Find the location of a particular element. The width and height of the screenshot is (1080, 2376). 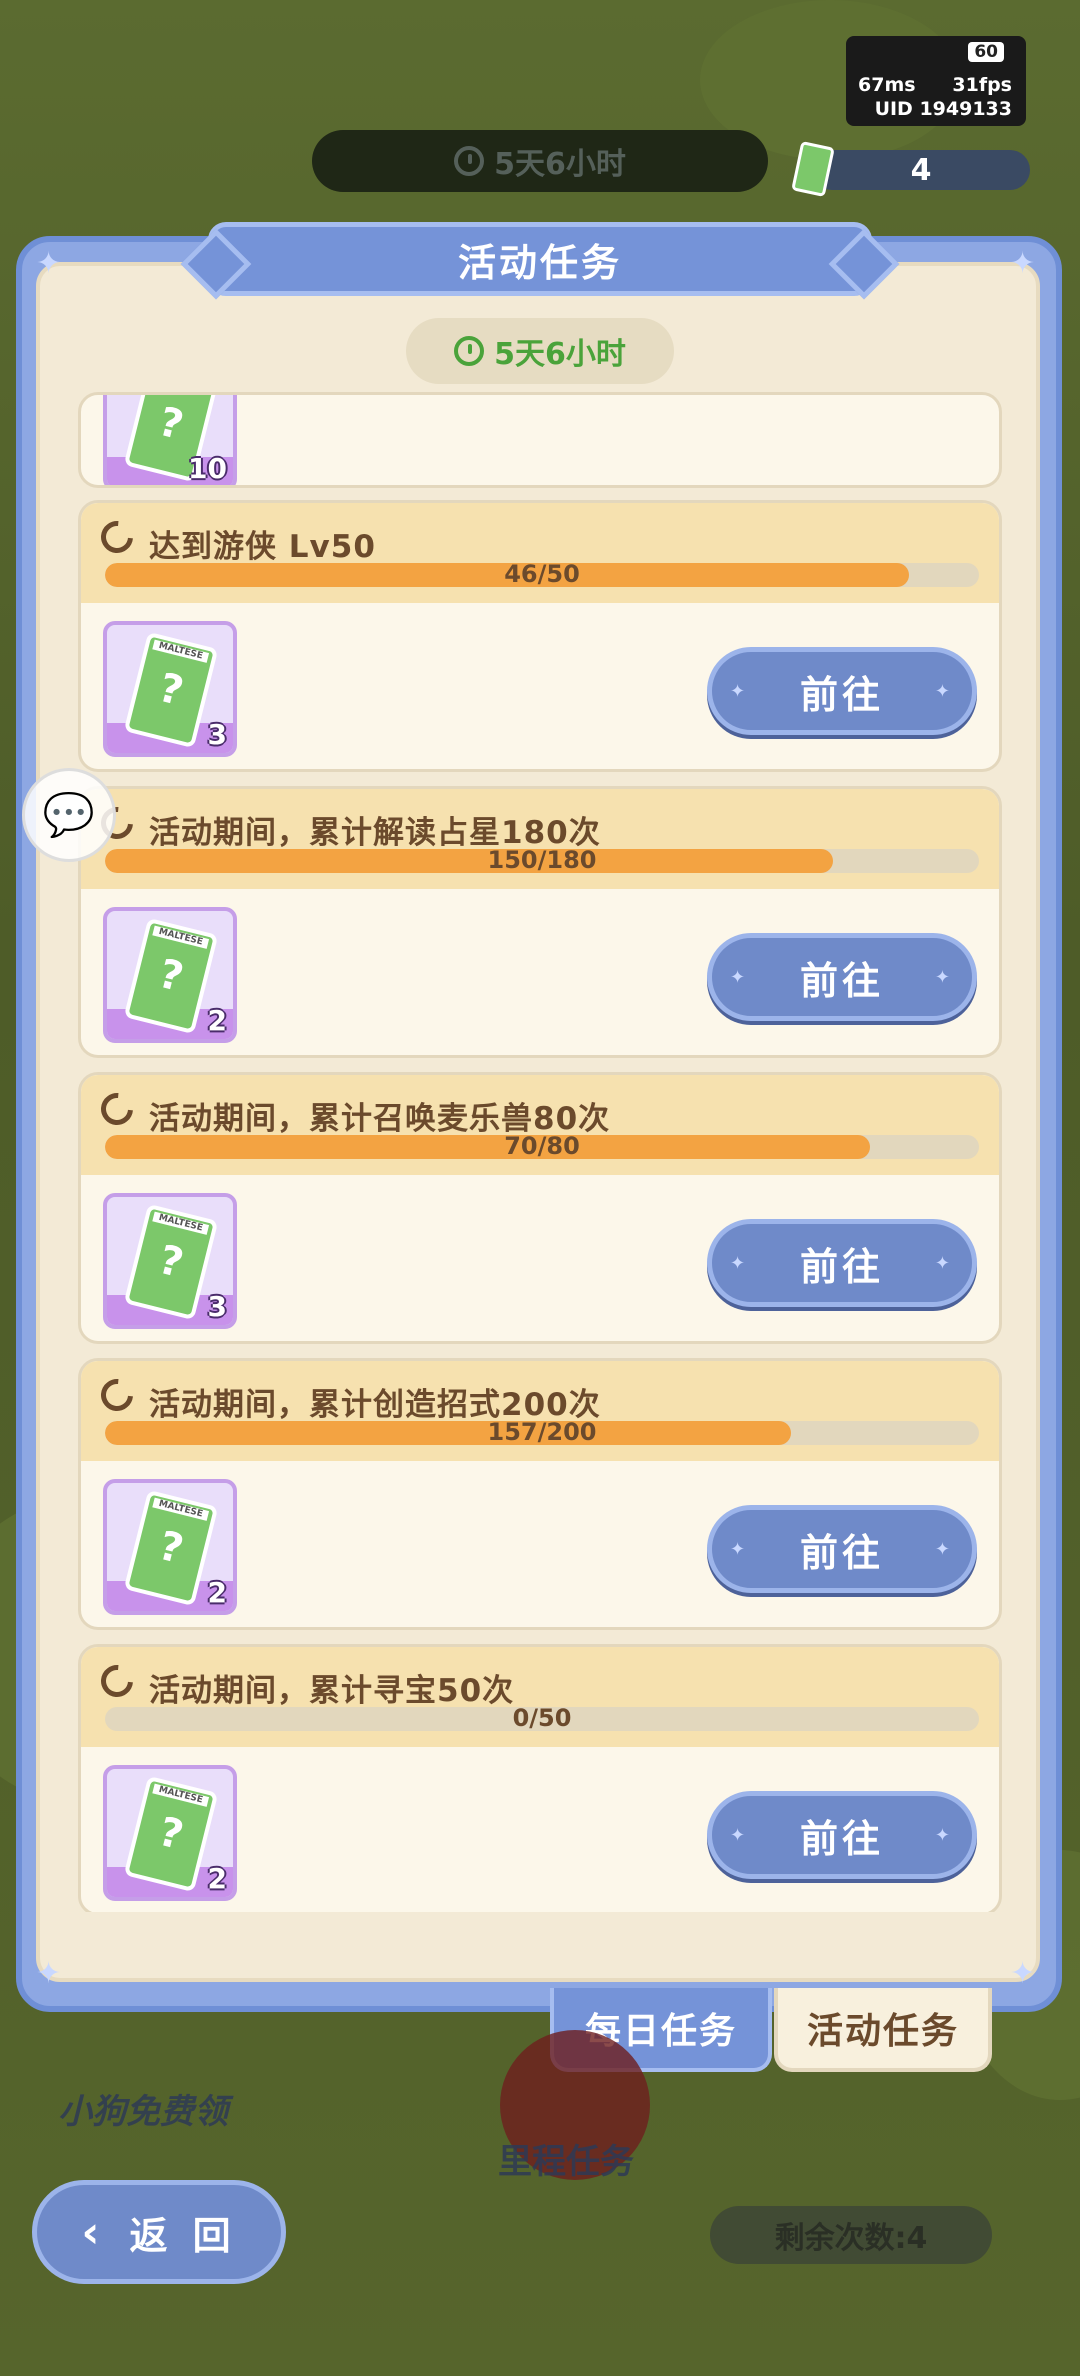

ticket-count: 4 is located at coordinates (921, 170).